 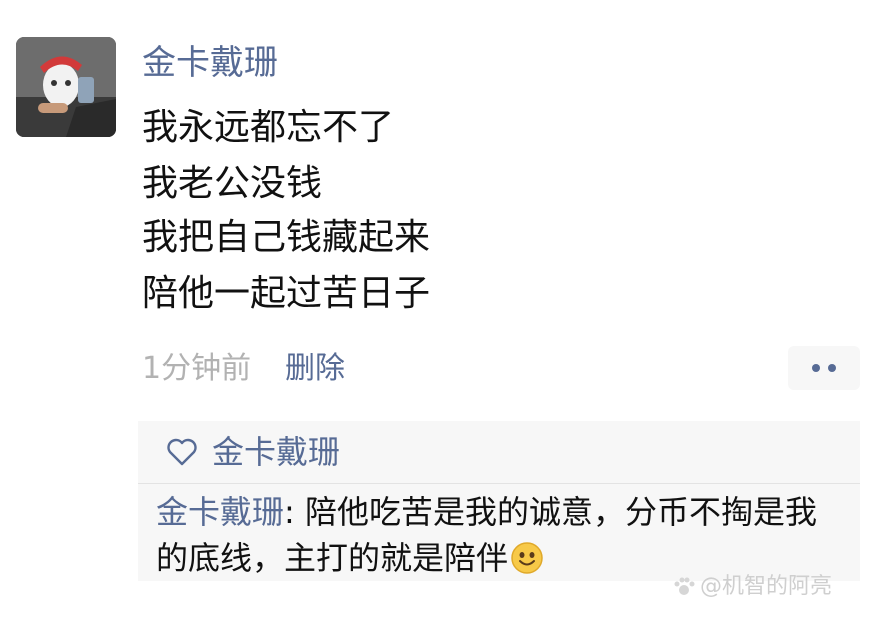 I want to click on avatar-photo, so click(x=66, y=87).